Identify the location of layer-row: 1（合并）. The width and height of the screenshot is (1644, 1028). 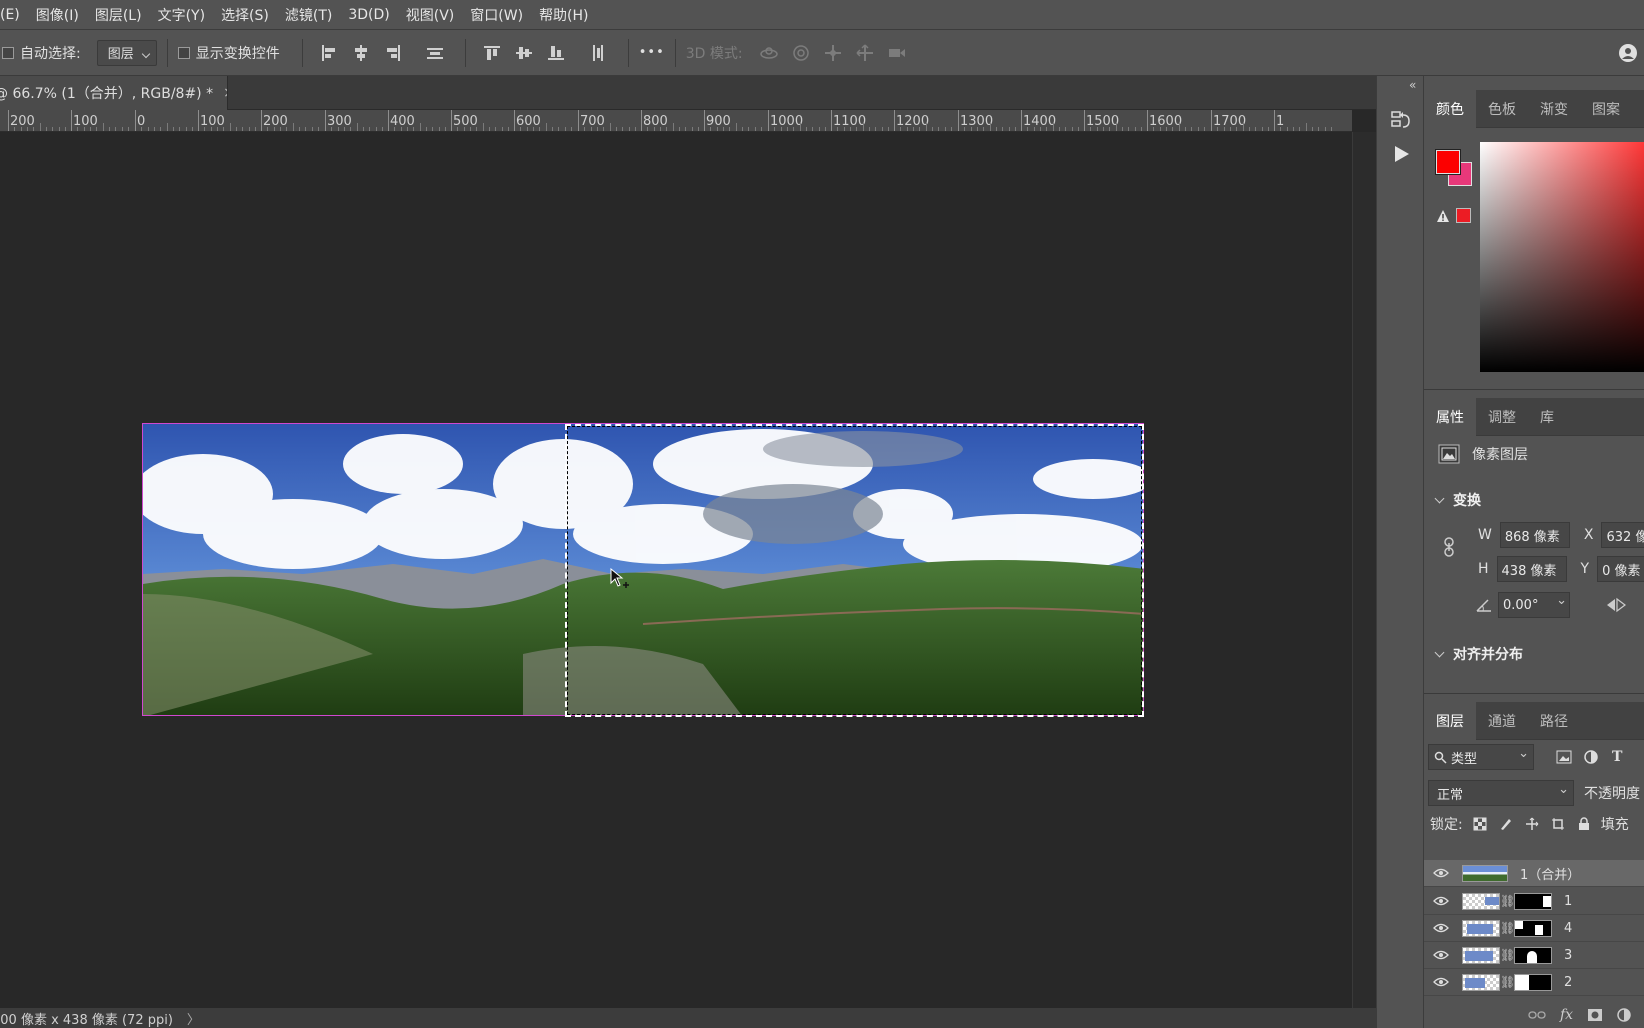
(1534, 873).